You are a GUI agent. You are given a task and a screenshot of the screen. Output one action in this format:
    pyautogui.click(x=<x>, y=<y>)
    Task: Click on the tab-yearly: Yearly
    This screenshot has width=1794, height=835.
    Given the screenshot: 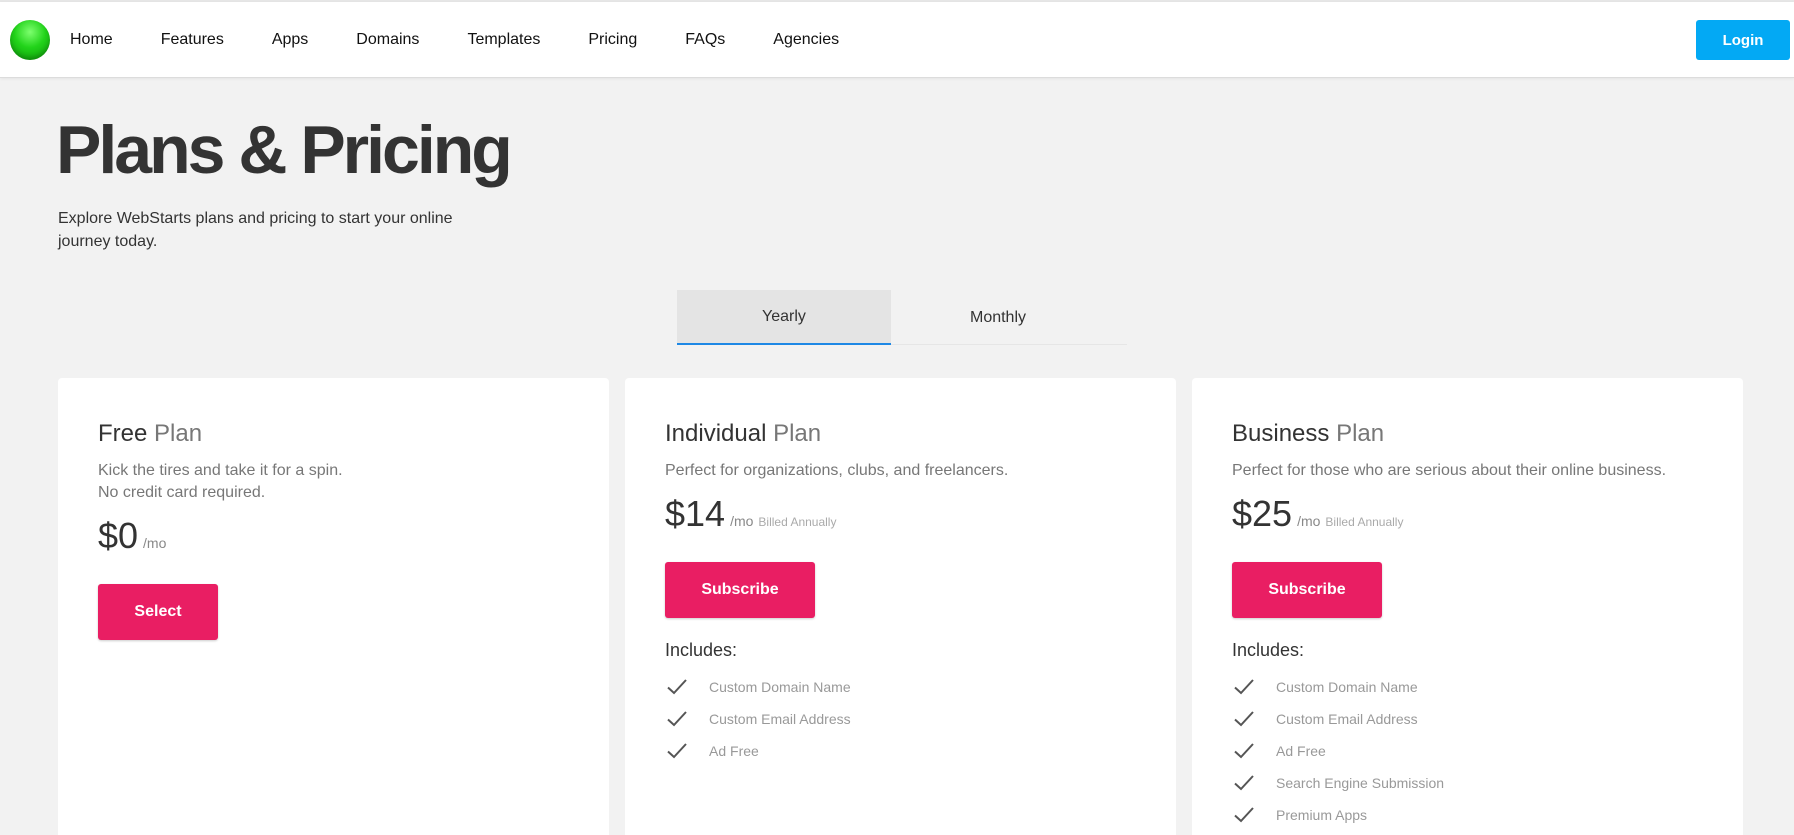 What is the action you would take?
    pyautogui.click(x=784, y=317)
    